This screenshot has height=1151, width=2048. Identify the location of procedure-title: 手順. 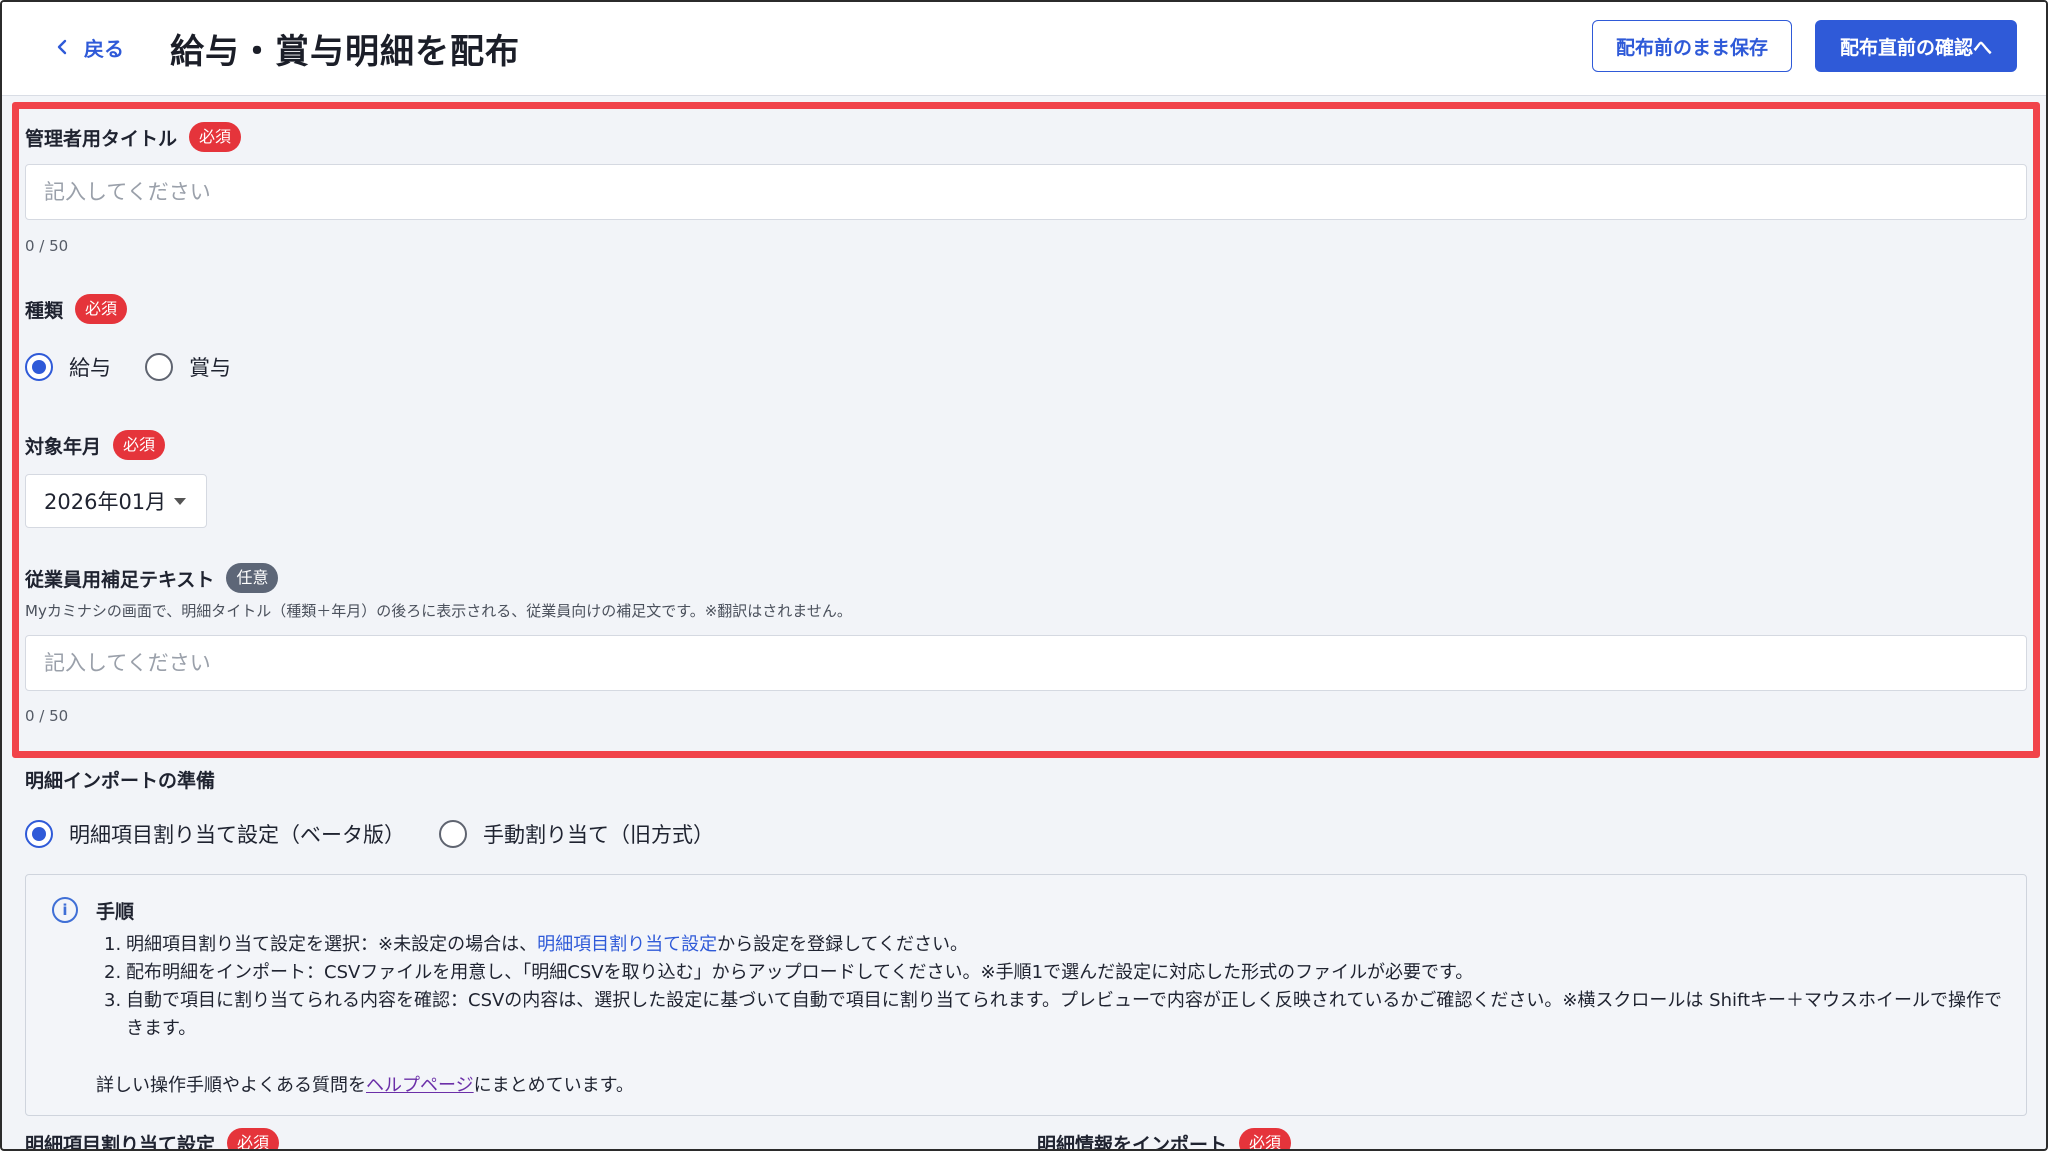
(115, 912).